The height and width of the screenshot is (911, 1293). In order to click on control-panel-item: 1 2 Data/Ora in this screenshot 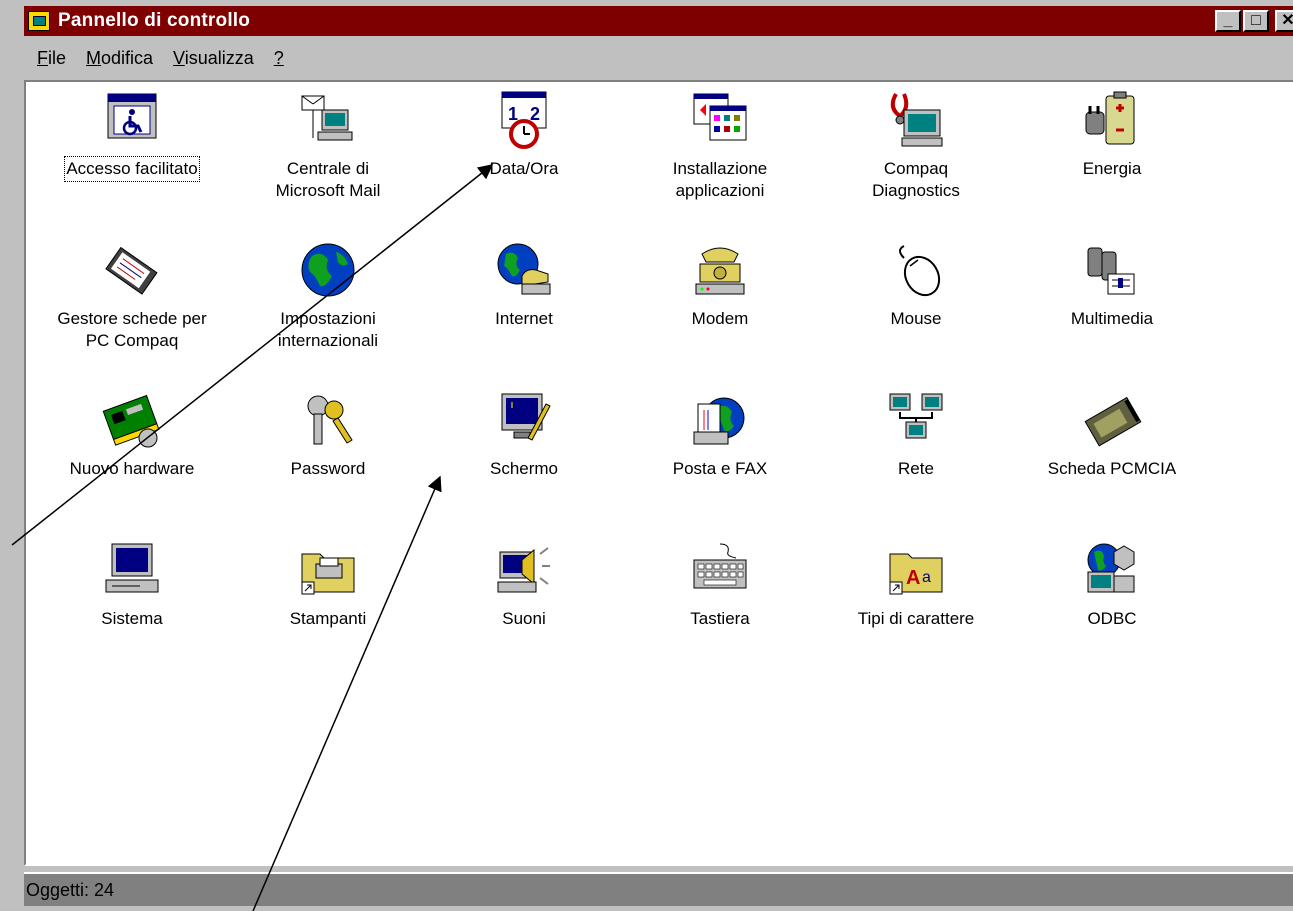, I will do `click(524, 163)`.